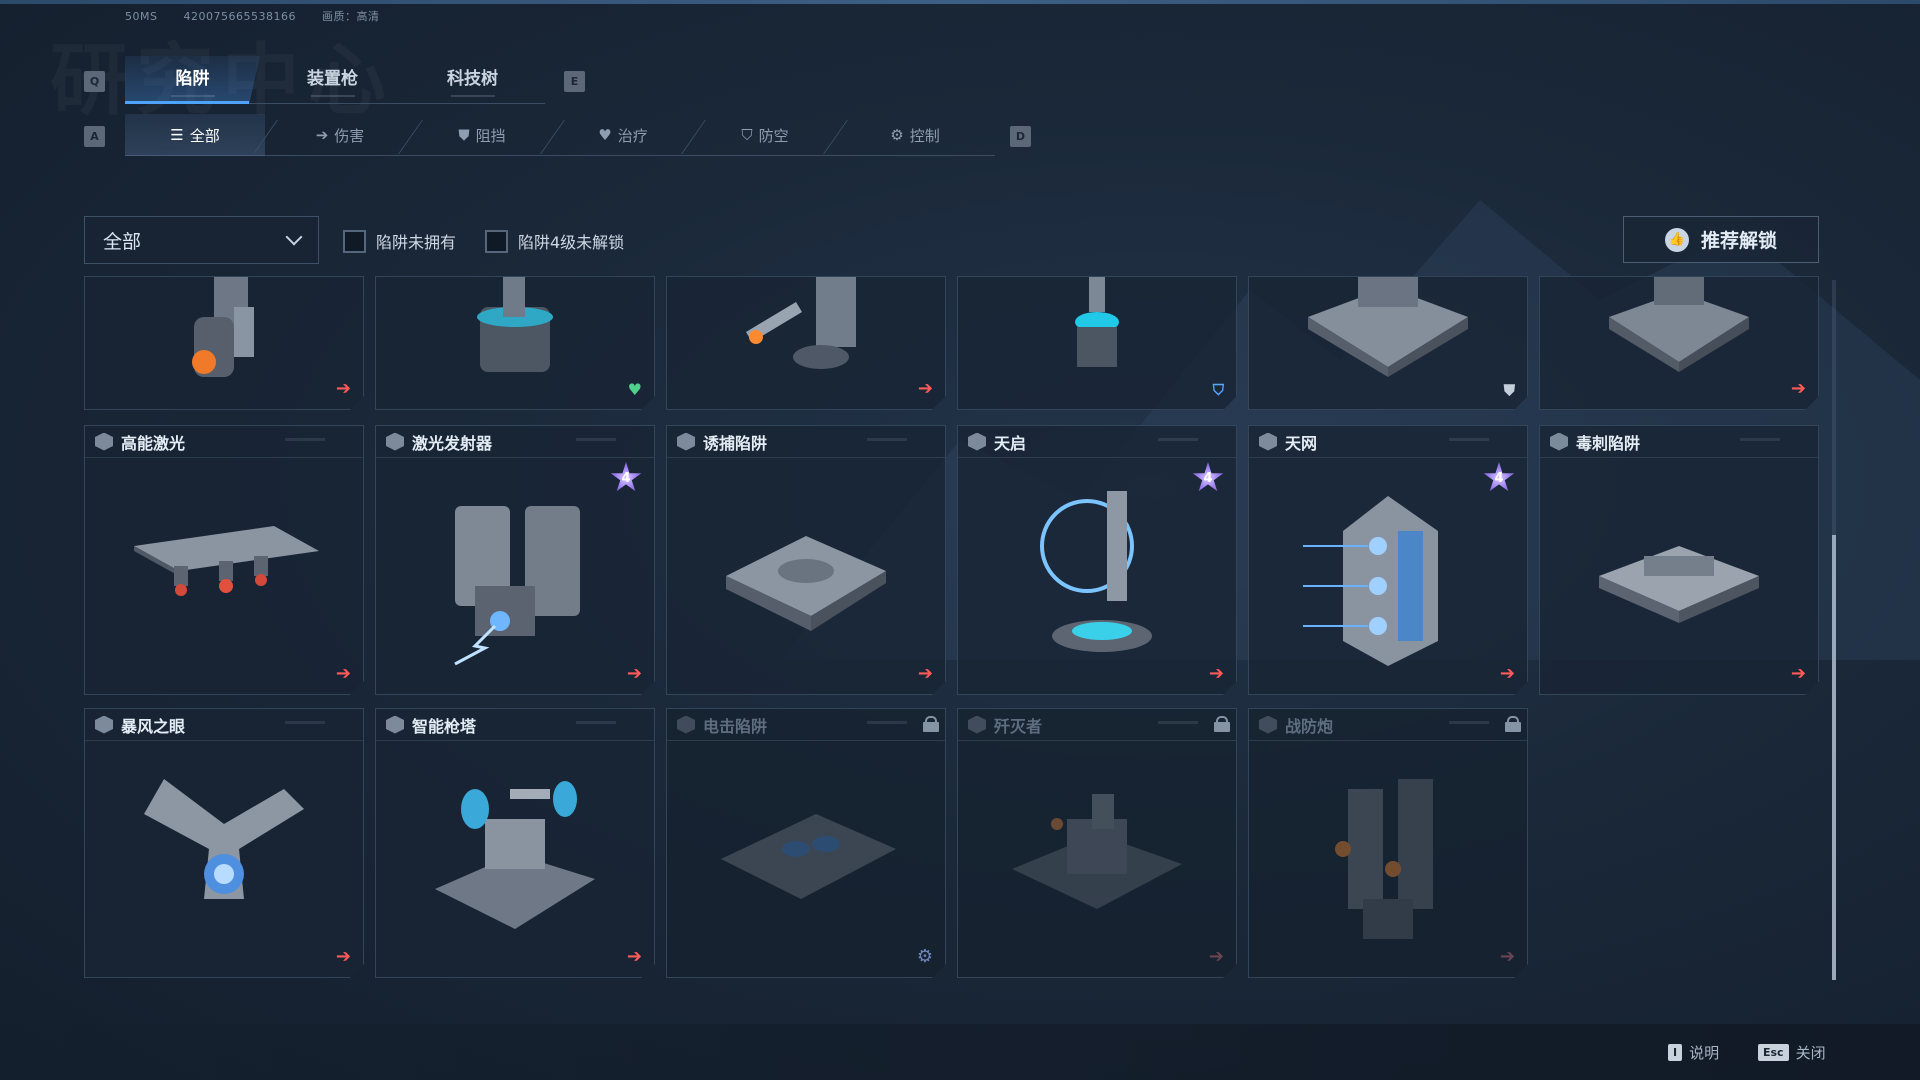  I want to click on shield-icon: ⛊, so click(1509, 390).